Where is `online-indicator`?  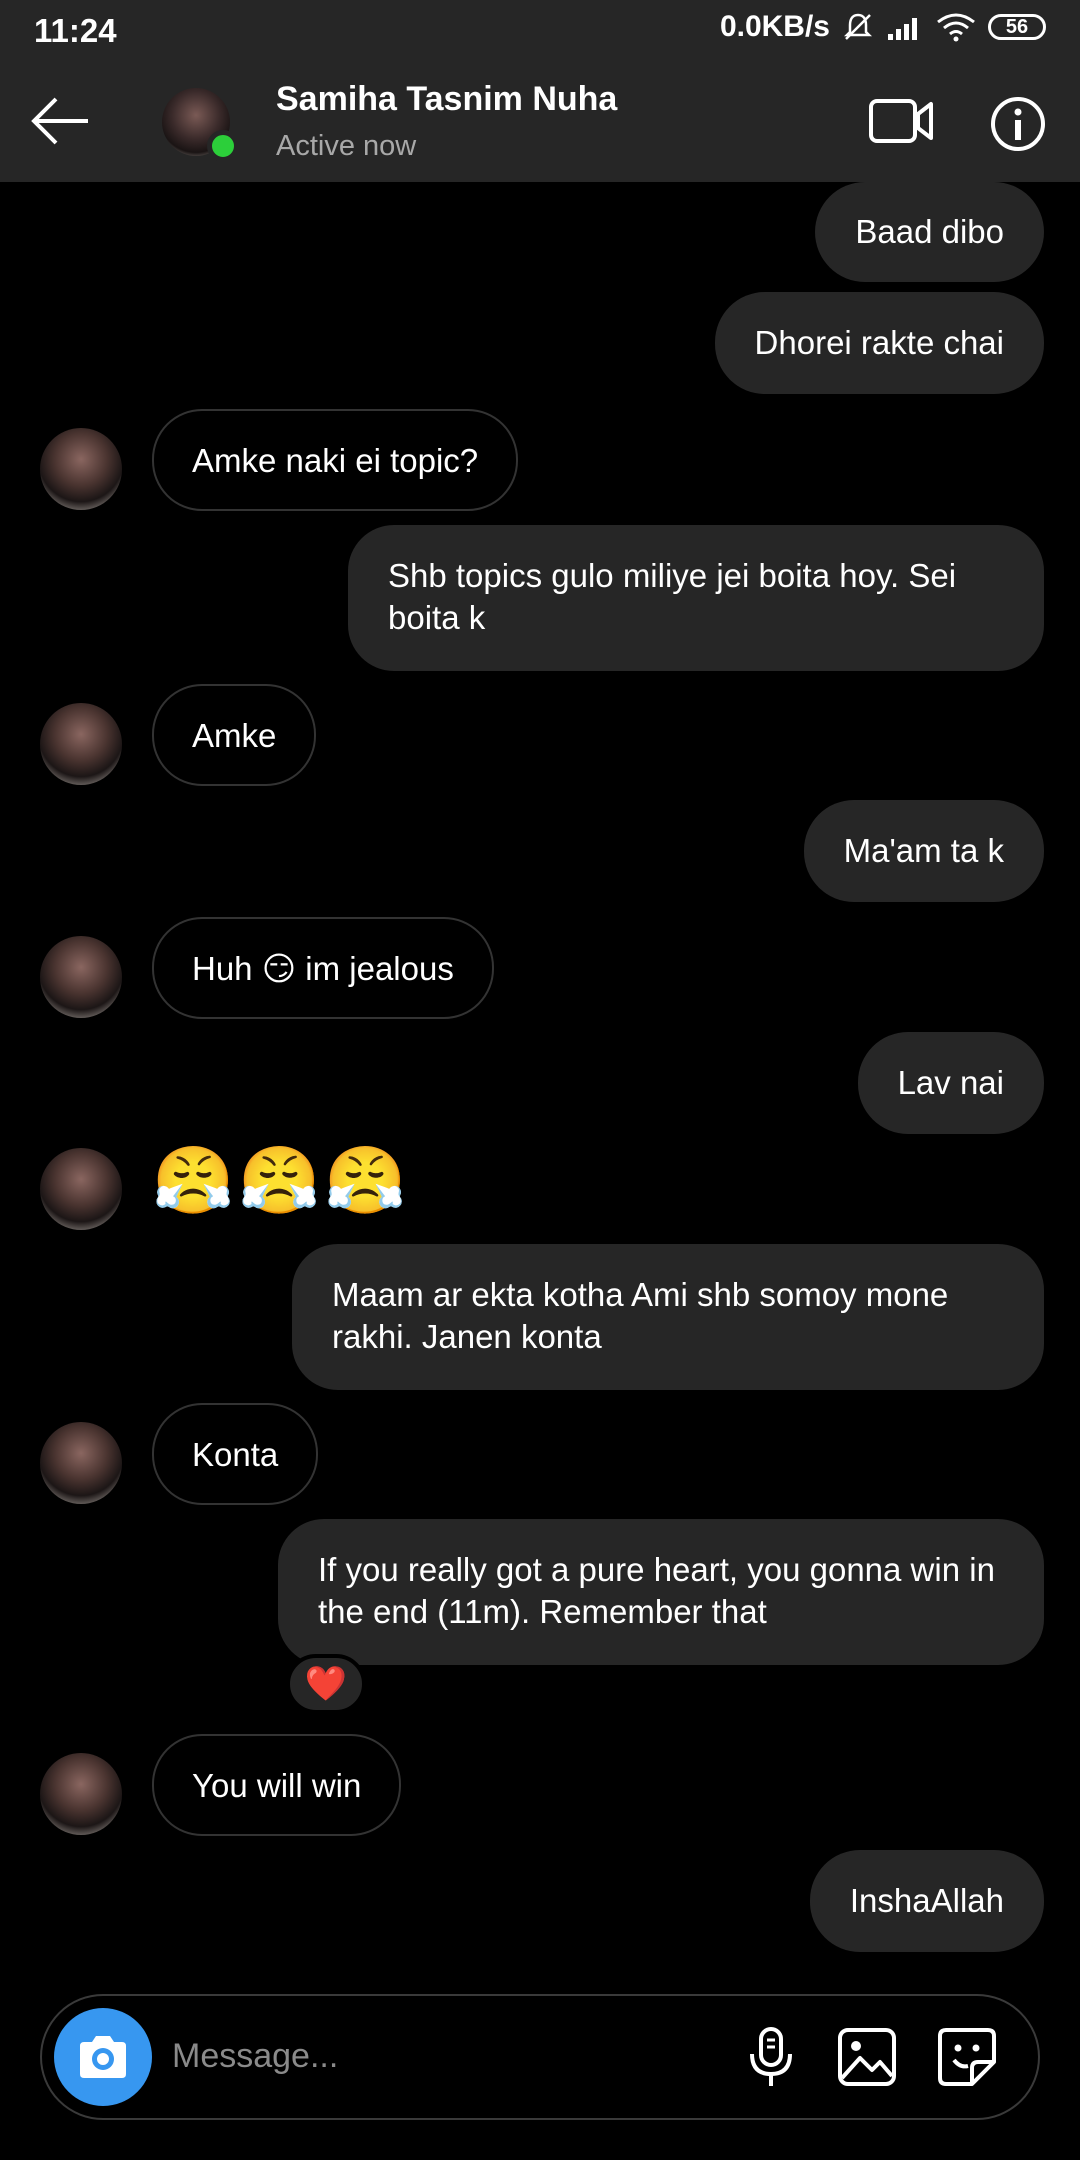 online-indicator is located at coordinates (223, 146).